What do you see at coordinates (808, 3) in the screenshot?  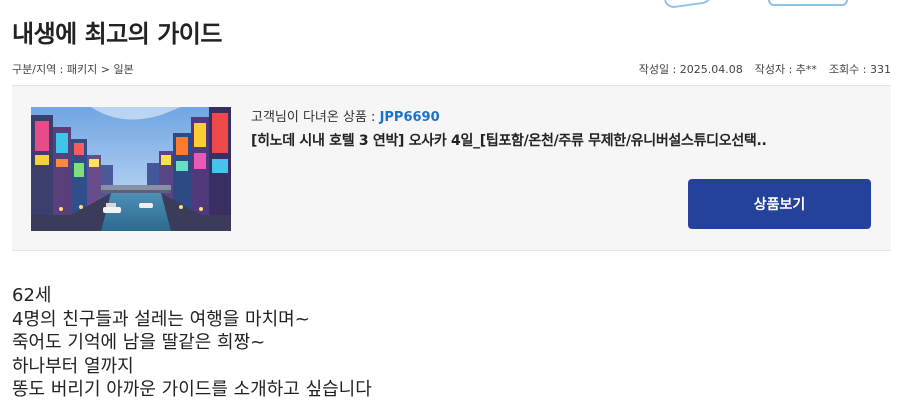 I see `header-decoration-right` at bounding box center [808, 3].